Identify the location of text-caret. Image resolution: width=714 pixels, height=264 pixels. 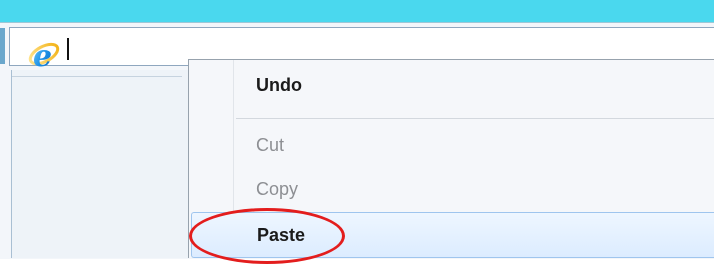
(68, 49).